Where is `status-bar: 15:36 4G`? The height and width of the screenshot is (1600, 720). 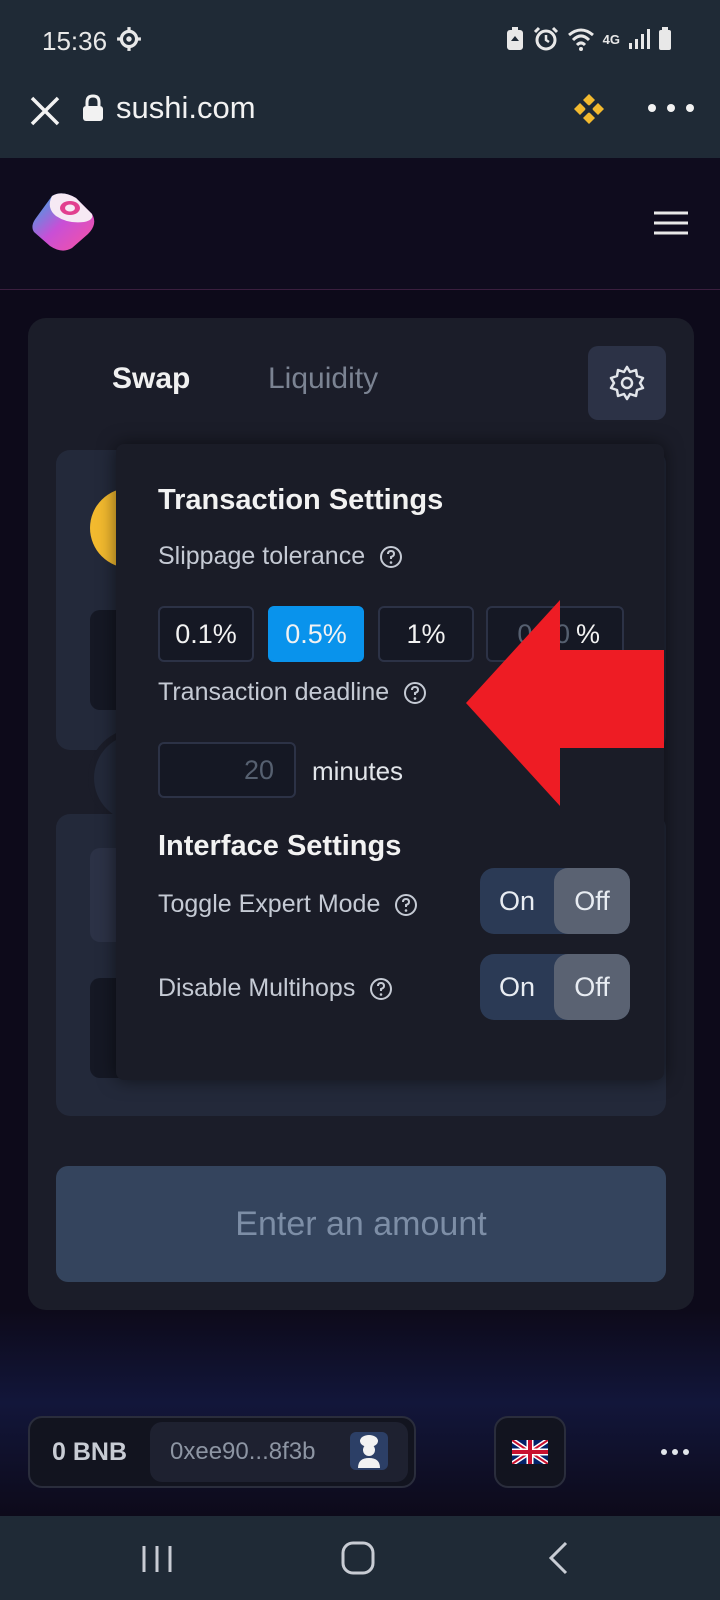 status-bar: 15:36 4G is located at coordinates (360, 40).